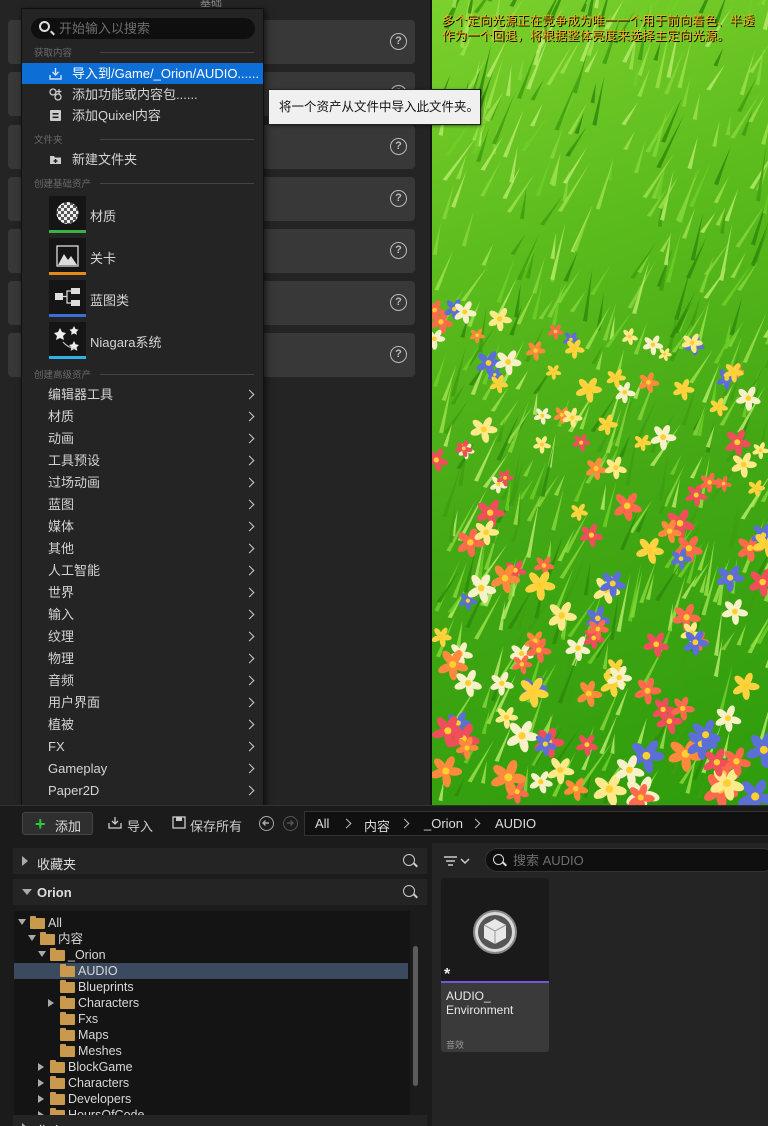 The width and height of the screenshot is (768, 1126). What do you see at coordinates (457, 861) in the screenshot?
I see `filter-icon` at bounding box center [457, 861].